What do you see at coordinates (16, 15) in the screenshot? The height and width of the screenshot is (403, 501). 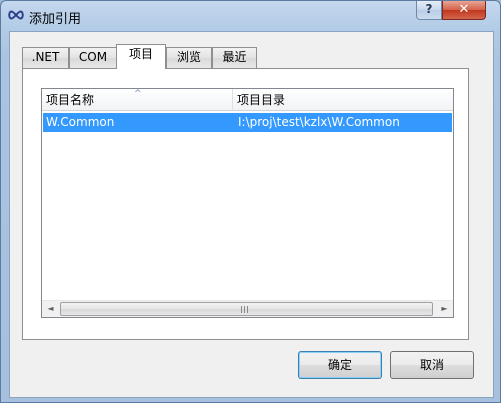 I see `infinity-icon` at bounding box center [16, 15].